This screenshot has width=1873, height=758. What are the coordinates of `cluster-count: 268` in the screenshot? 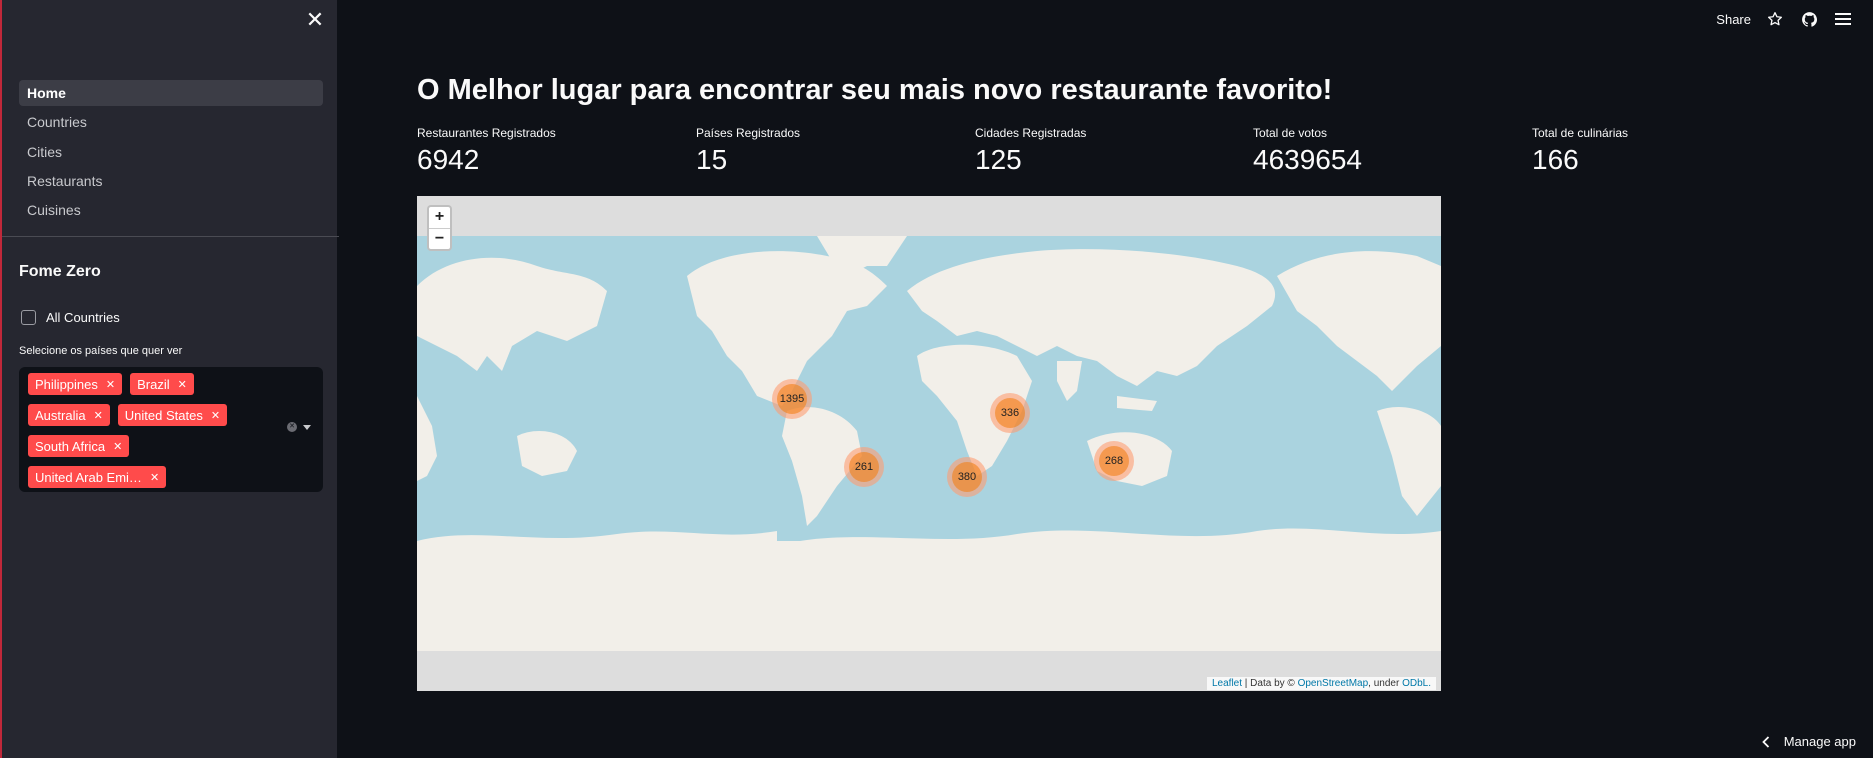 It's located at (1114, 461).